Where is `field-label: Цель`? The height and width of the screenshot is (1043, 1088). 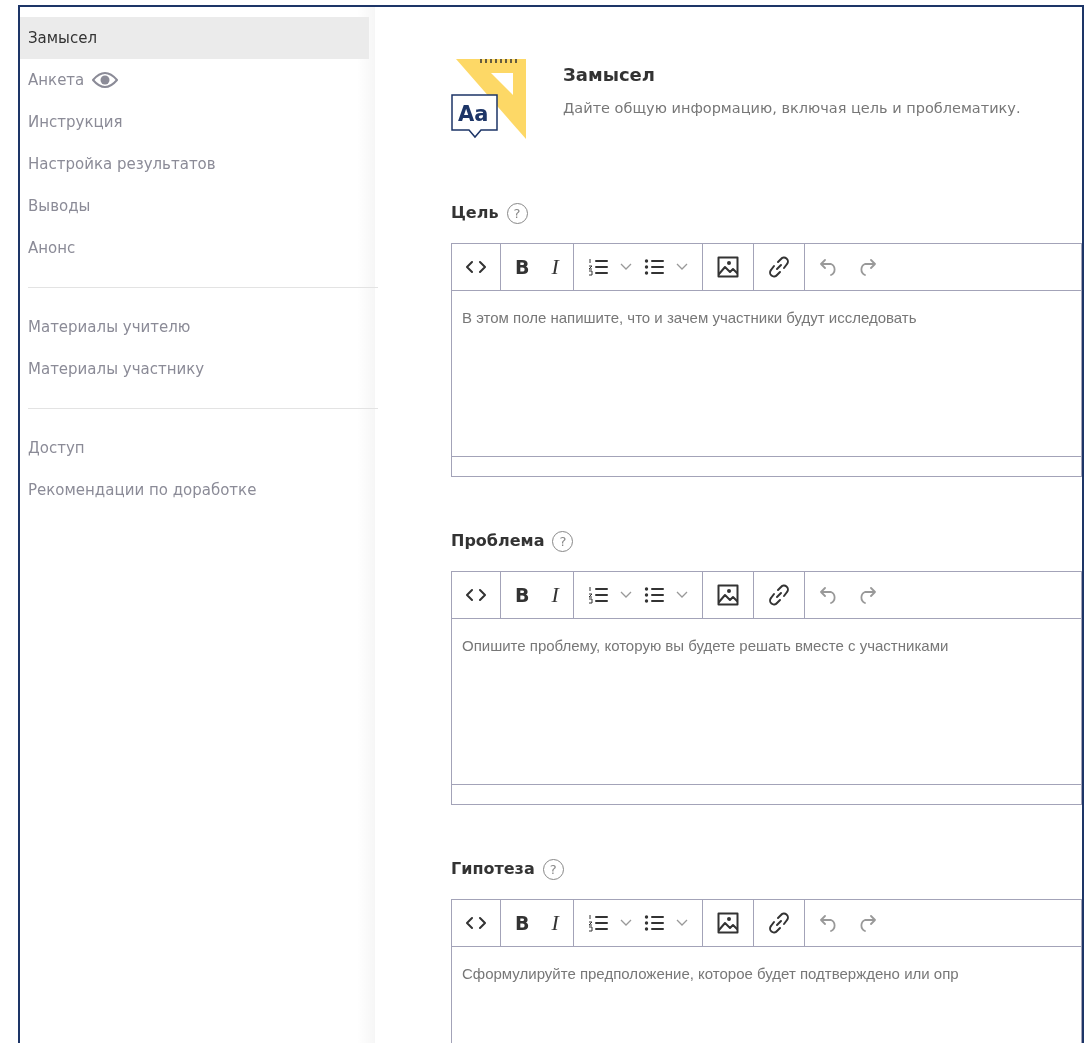
field-label: Цель is located at coordinates (475, 213).